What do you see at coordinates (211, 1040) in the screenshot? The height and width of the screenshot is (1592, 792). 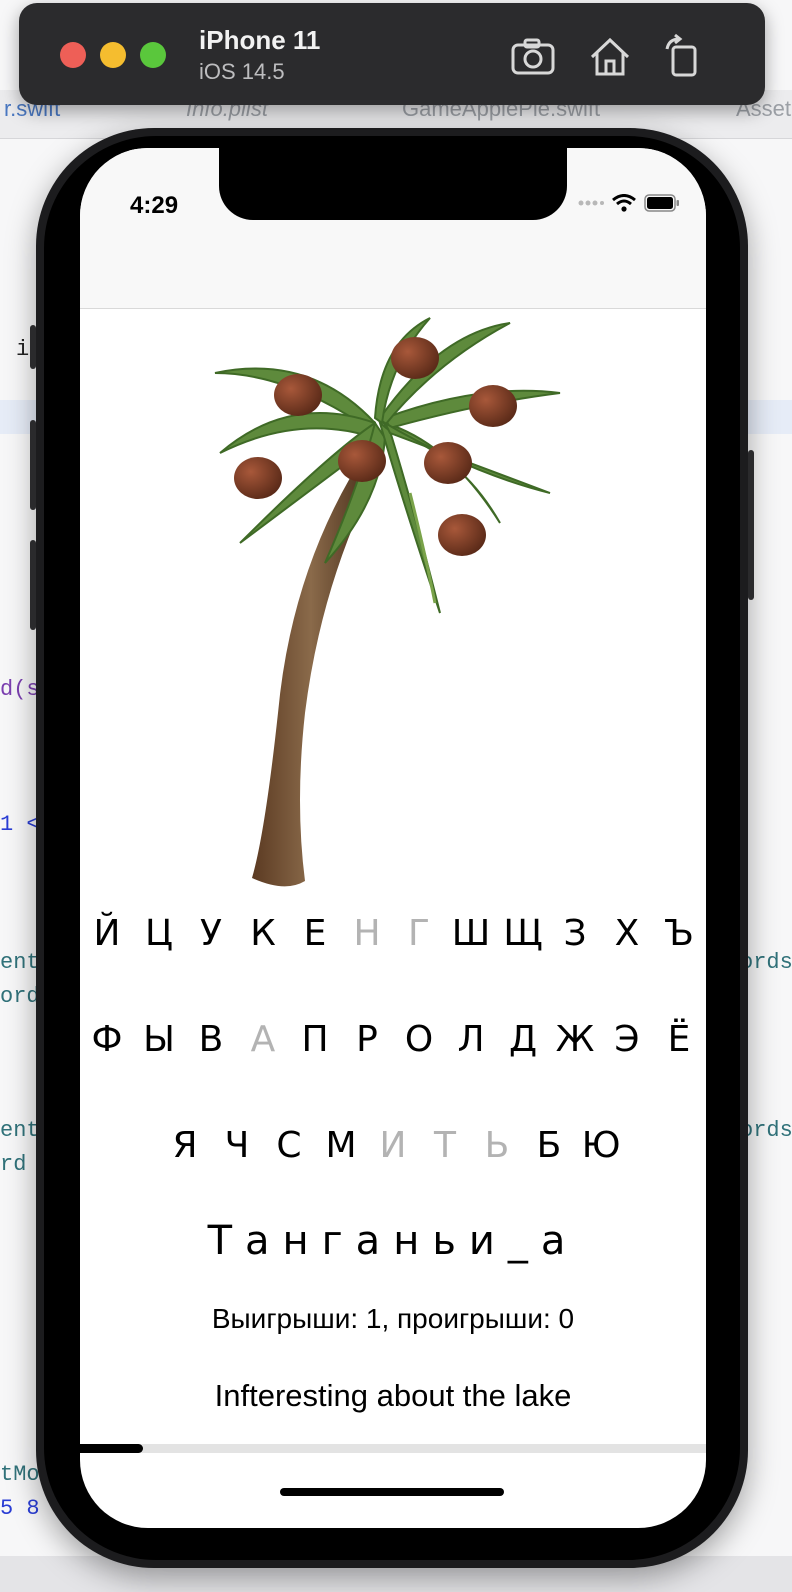 I see `letter-key: В` at bounding box center [211, 1040].